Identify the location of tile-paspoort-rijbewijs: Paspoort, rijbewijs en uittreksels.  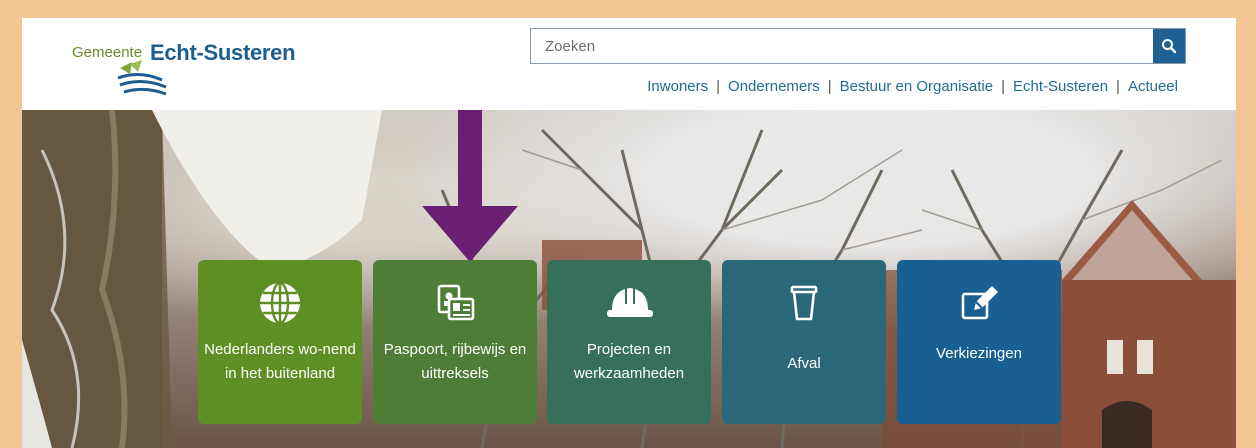
(455, 342).